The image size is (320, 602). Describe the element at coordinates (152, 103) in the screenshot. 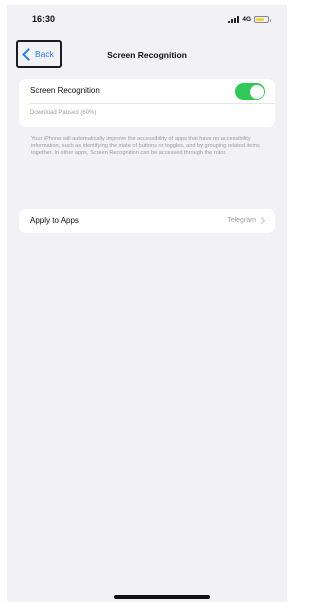

I see `divider` at that location.